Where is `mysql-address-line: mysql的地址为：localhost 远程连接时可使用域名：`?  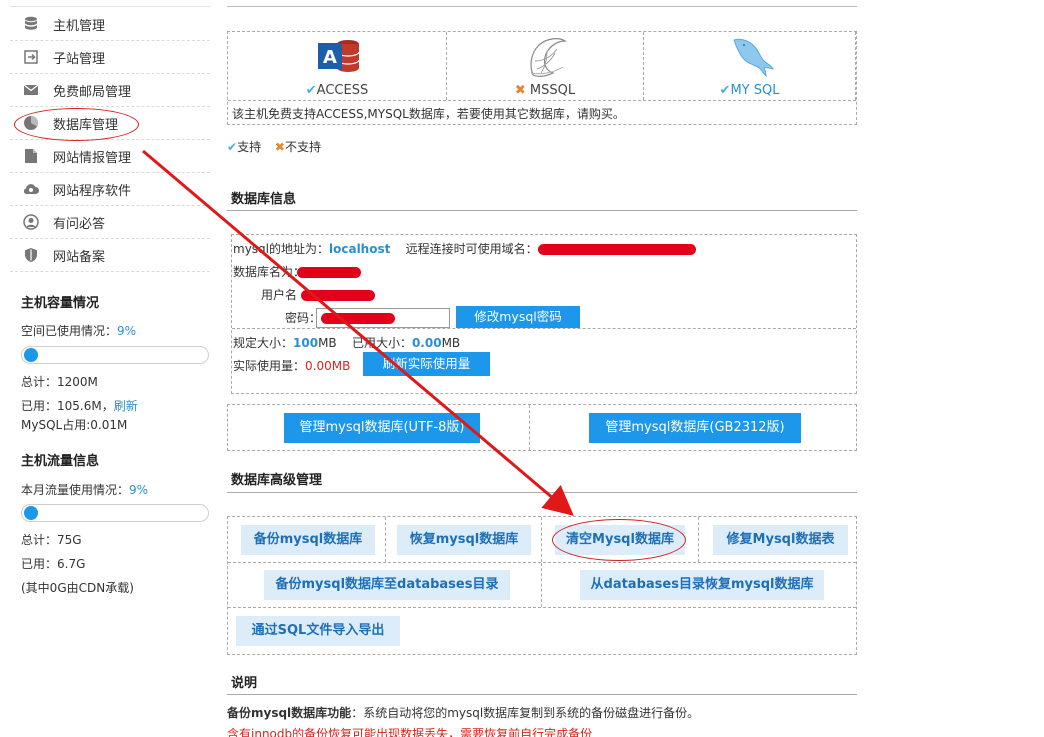
mysql-address-line: mysql的地址为：localhost 远程连接时可使用域名： is located at coordinates (464, 248).